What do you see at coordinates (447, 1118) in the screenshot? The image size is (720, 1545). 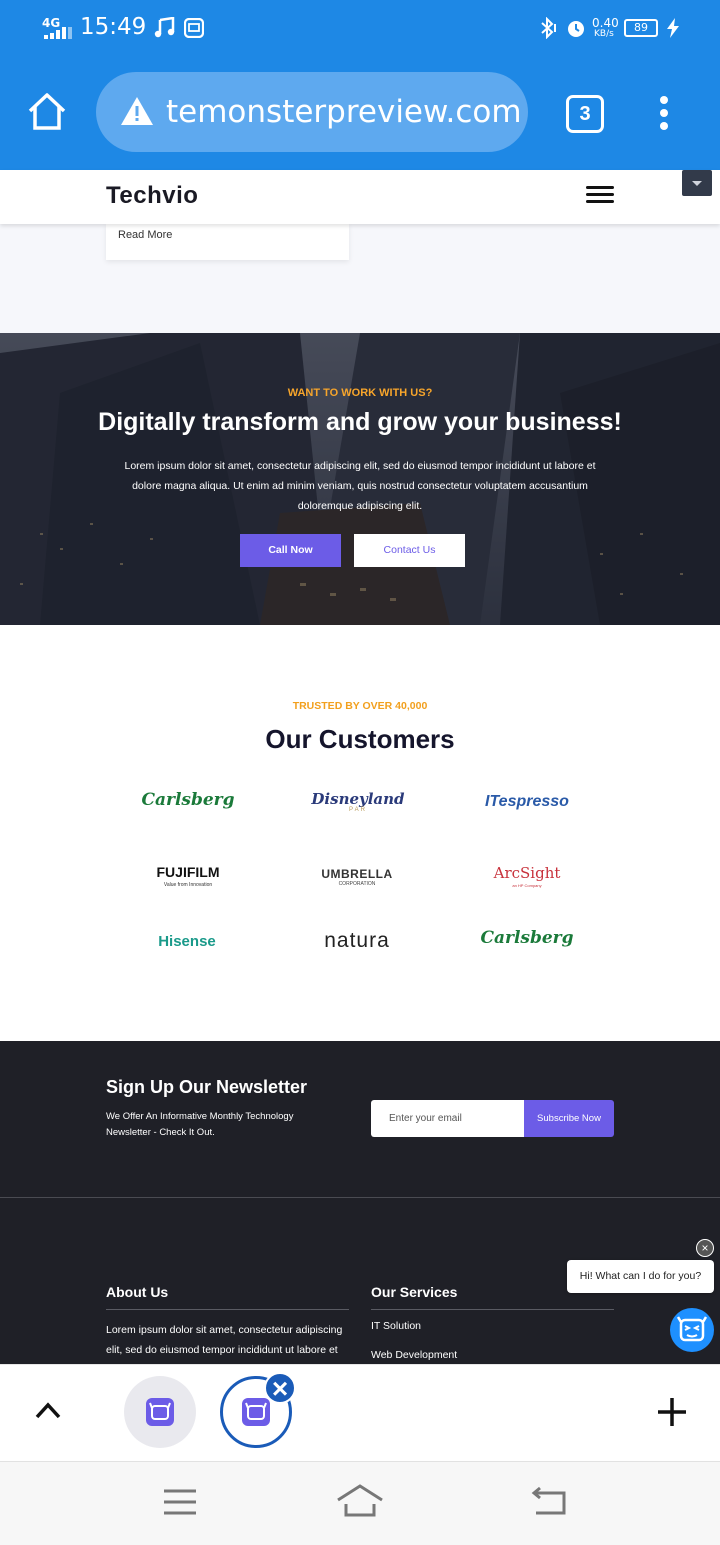 I see `newsletter-email-input` at bounding box center [447, 1118].